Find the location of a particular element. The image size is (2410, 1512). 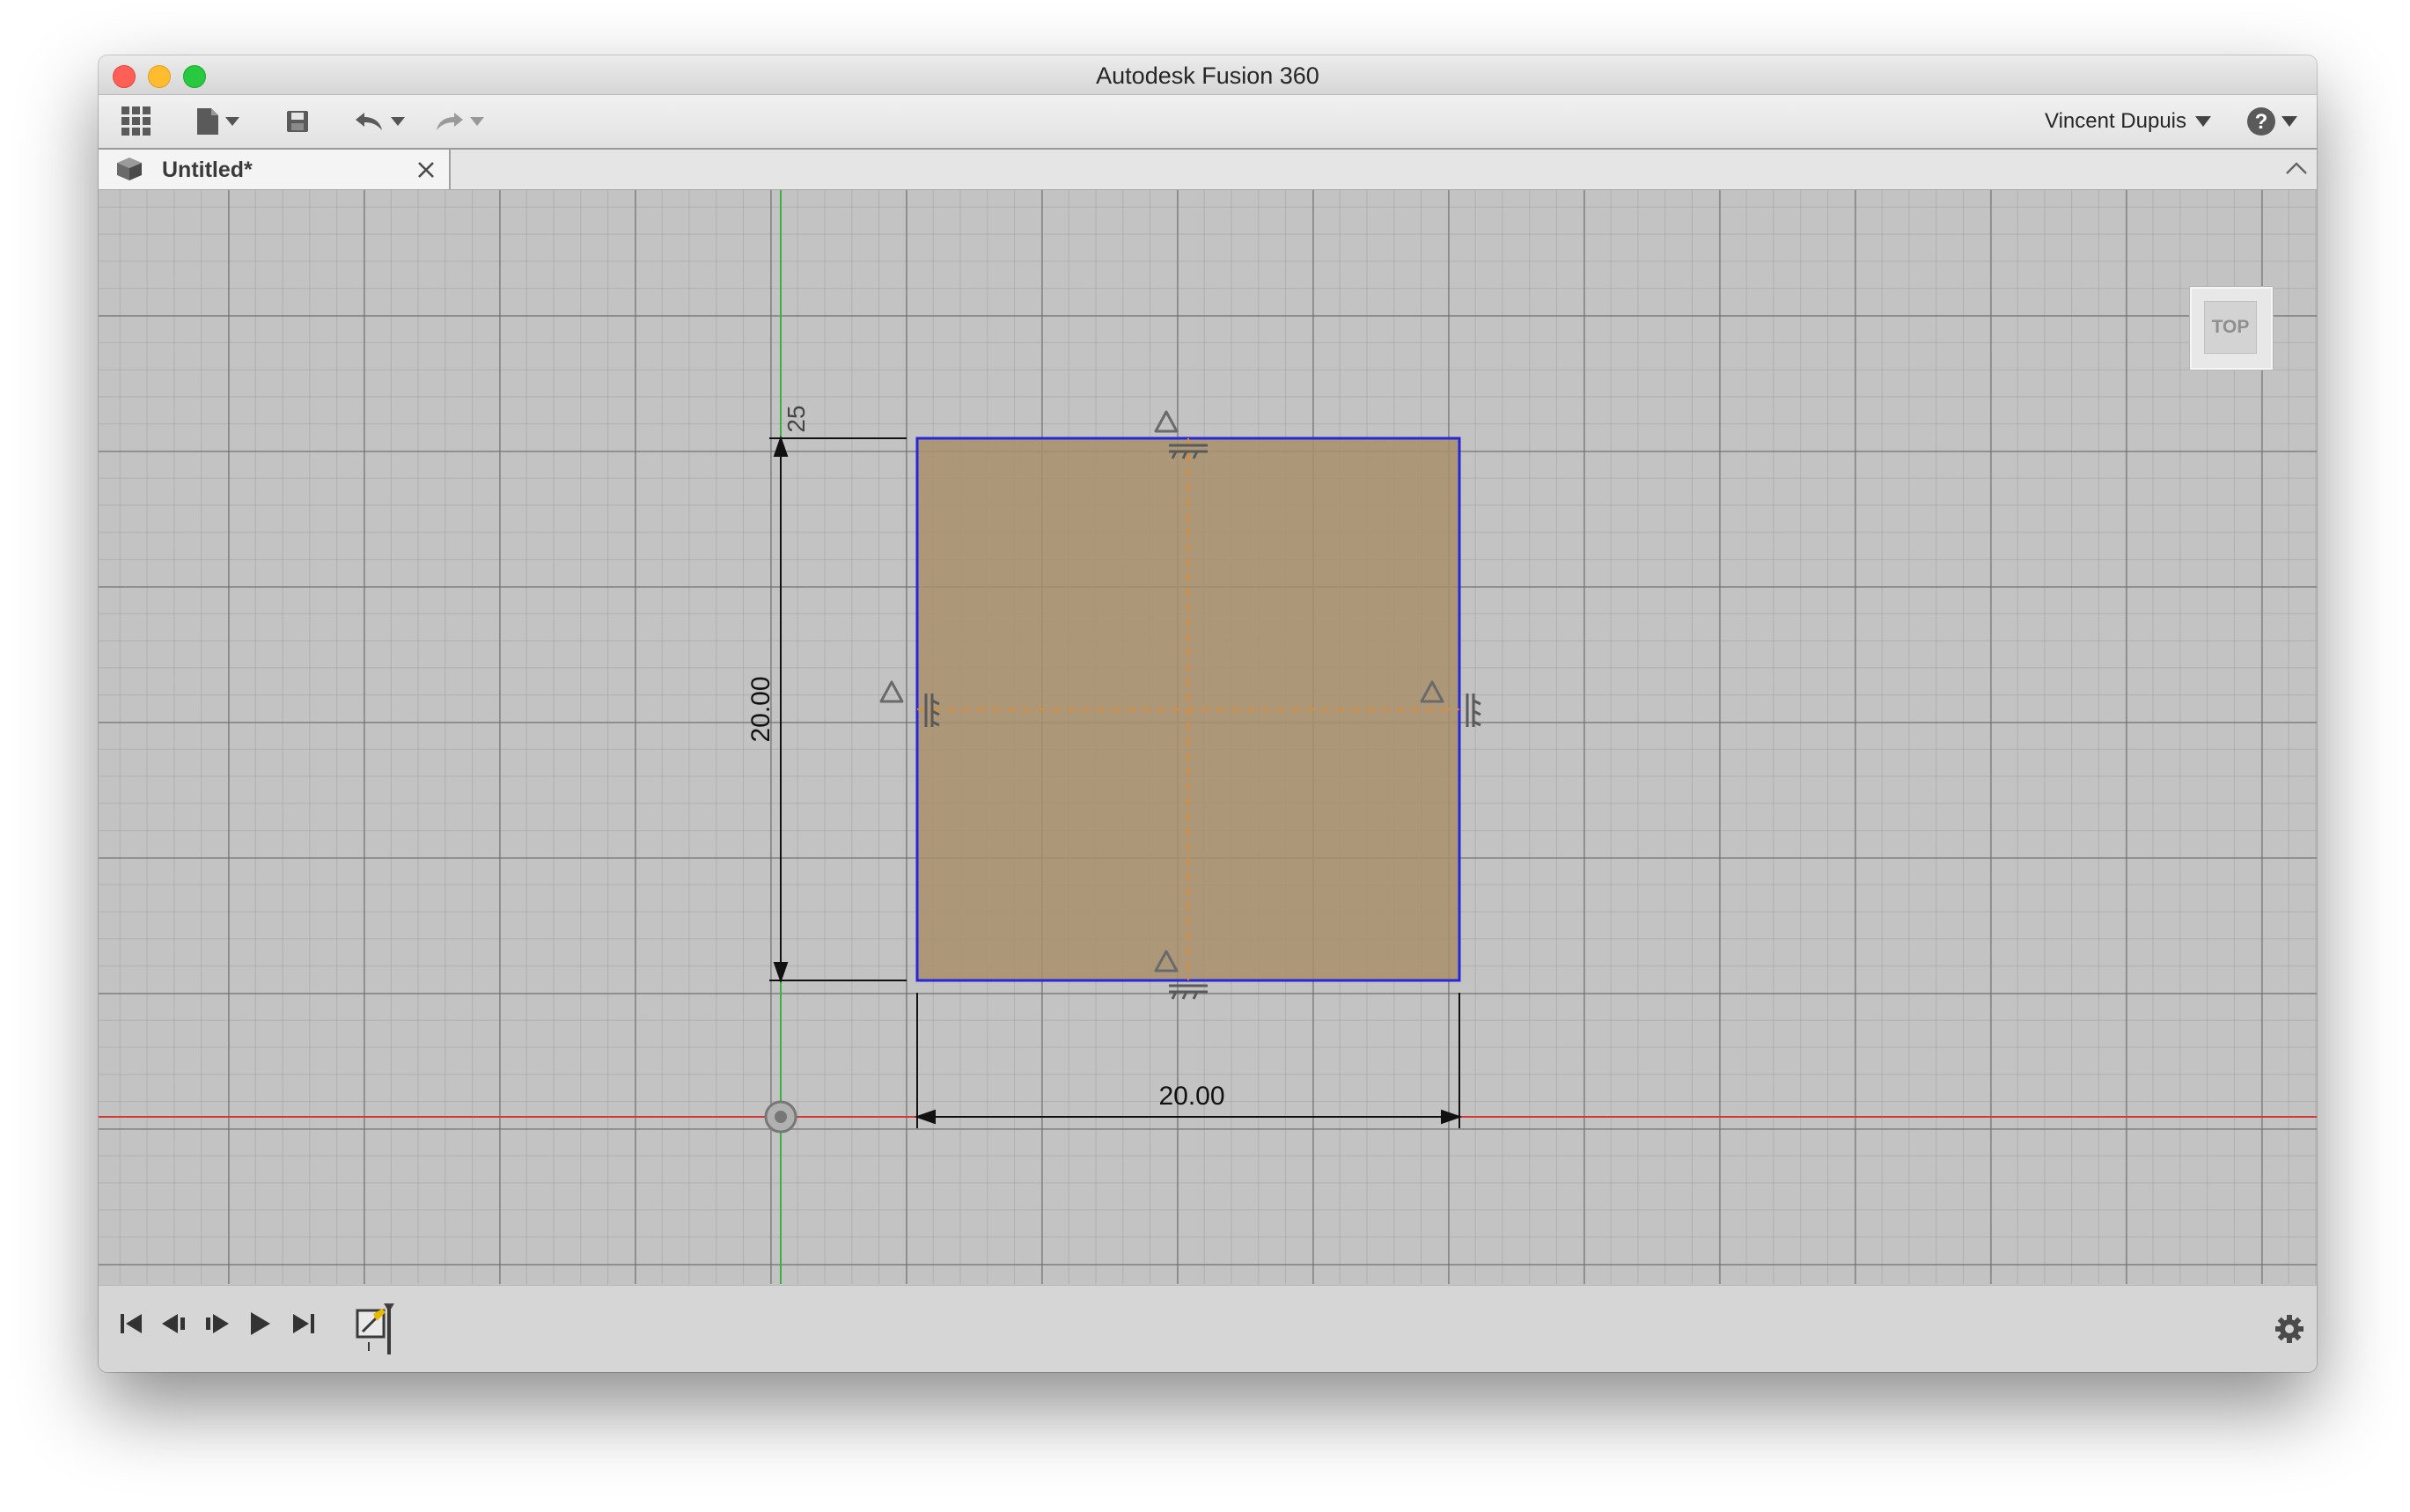

toolbar: Vincent Dupuis ? is located at coordinates (1208, 122).